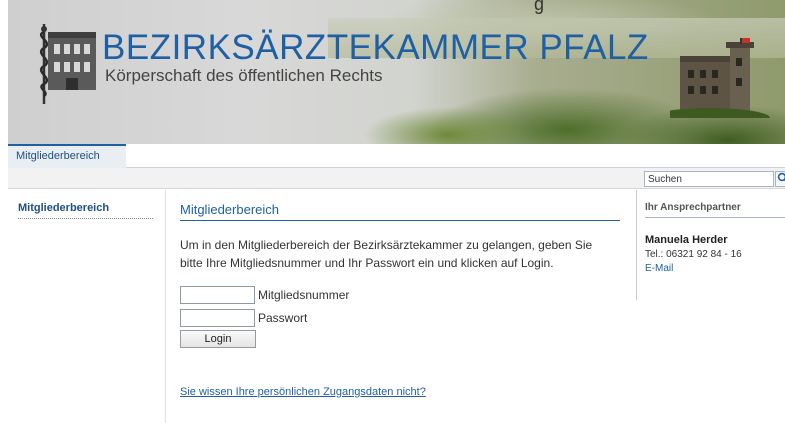 The width and height of the screenshot is (785, 423). What do you see at coordinates (85, 210) in the screenshot?
I see `sidebar-item-mitgliederbereich: Mitgliederbereich` at bounding box center [85, 210].